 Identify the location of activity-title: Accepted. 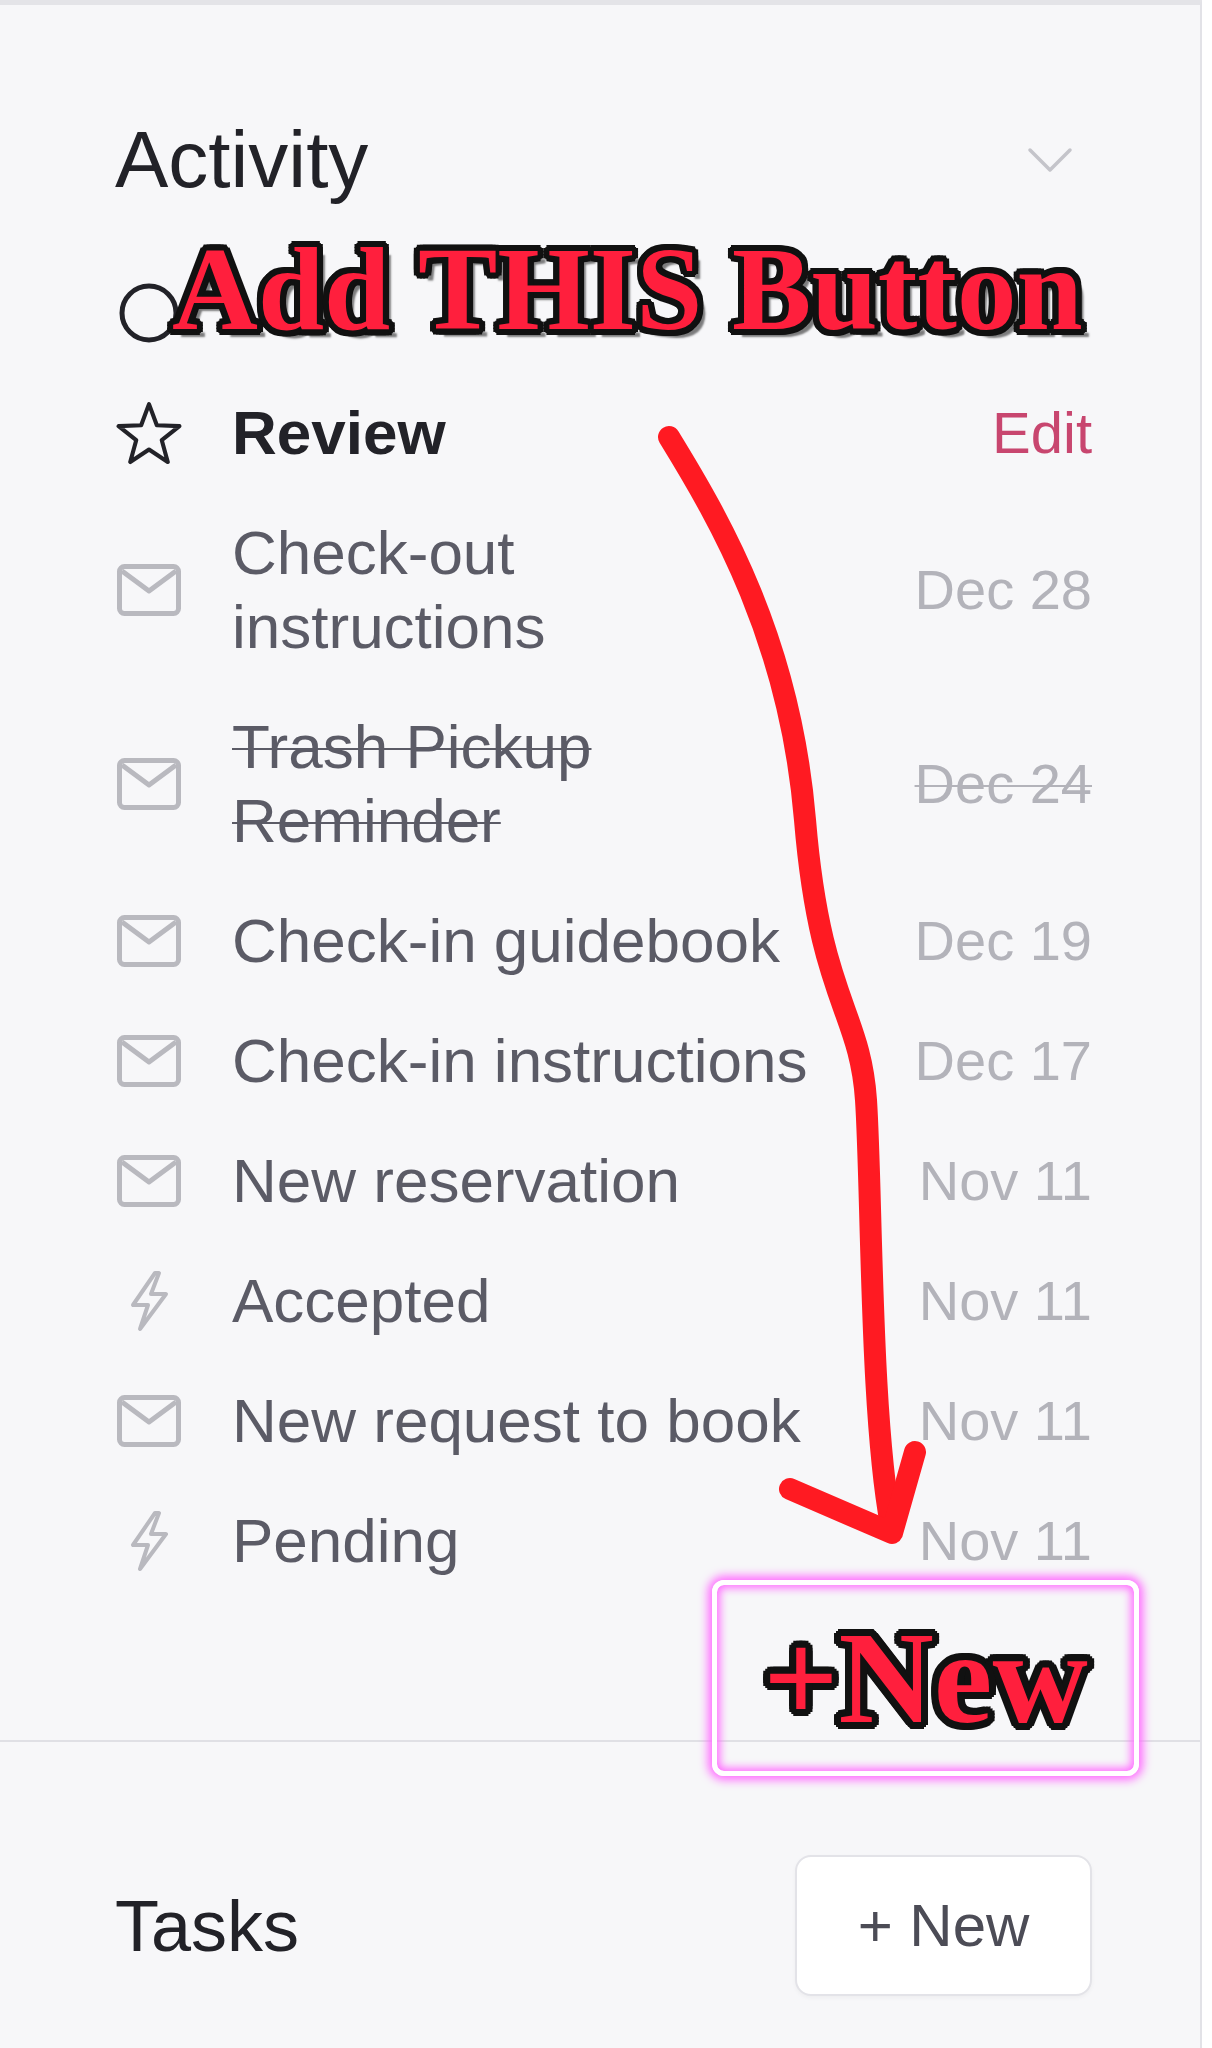
(361, 1301).